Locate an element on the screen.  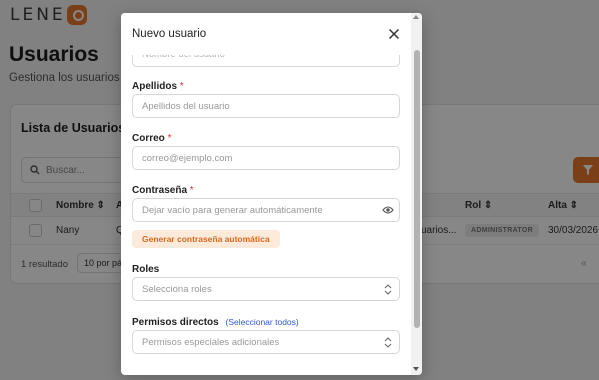
password-placeholder: Dejar vacío para generar automáticamente is located at coordinates (232, 210).